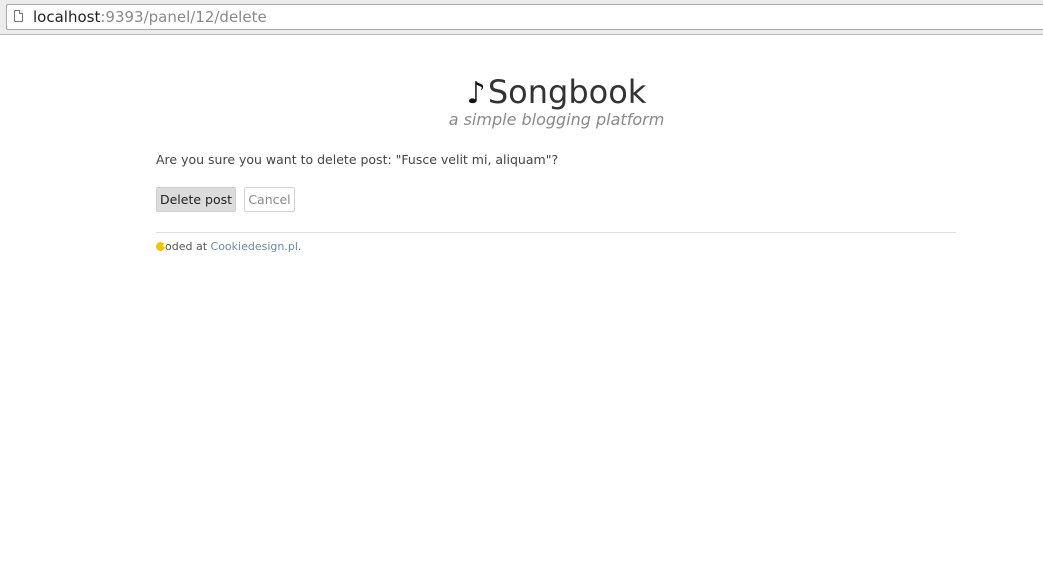  What do you see at coordinates (67, 17) in the screenshot?
I see `url-host: localhost` at bounding box center [67, 17].